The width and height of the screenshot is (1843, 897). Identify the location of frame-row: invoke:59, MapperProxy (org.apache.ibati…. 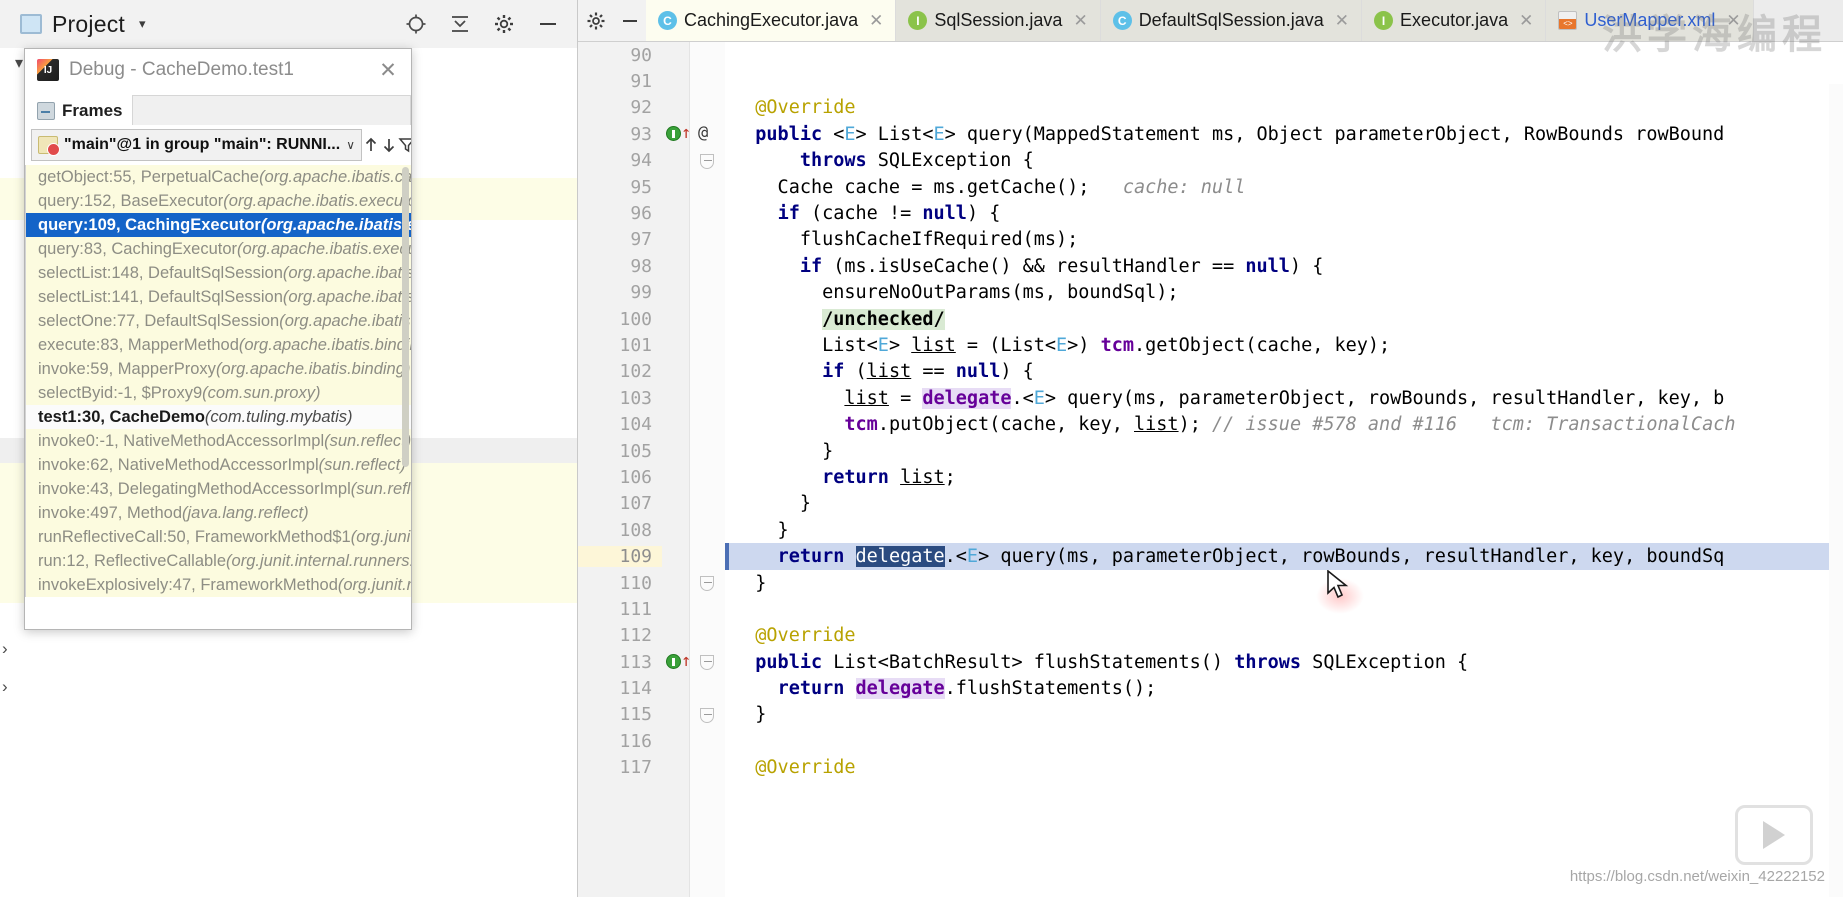
(218, 369).